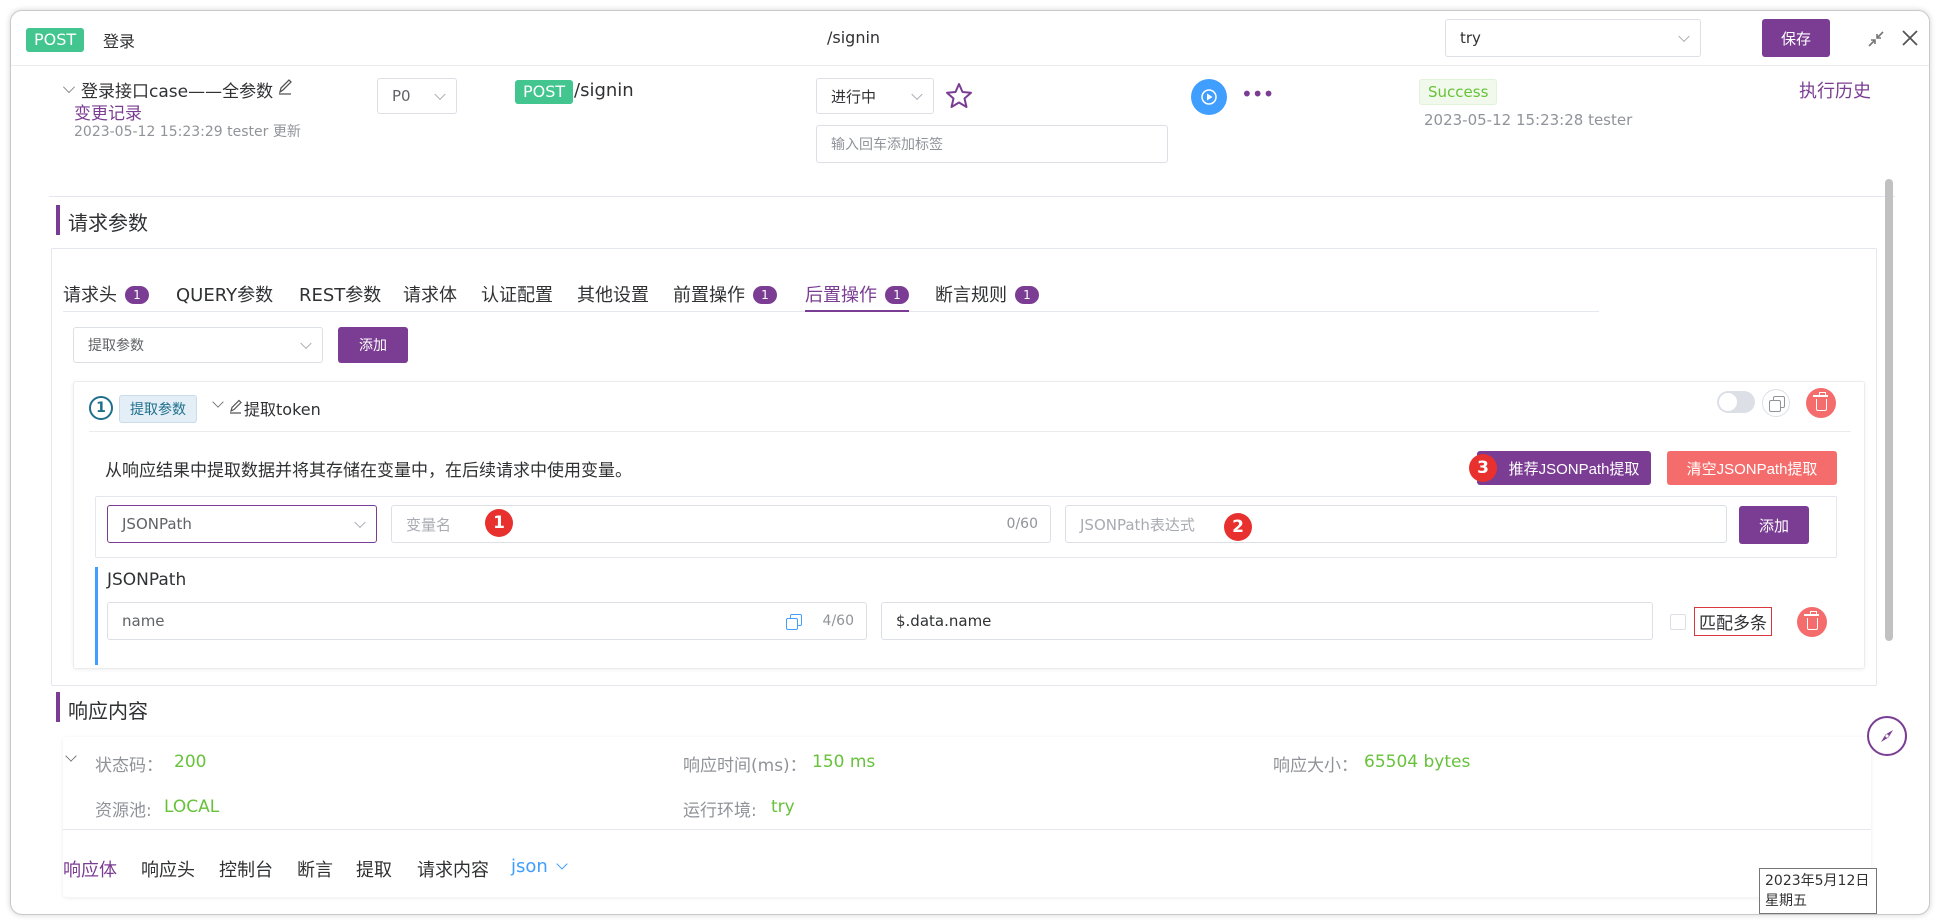  I want to click on row-name-value: name, so click(143, 621).